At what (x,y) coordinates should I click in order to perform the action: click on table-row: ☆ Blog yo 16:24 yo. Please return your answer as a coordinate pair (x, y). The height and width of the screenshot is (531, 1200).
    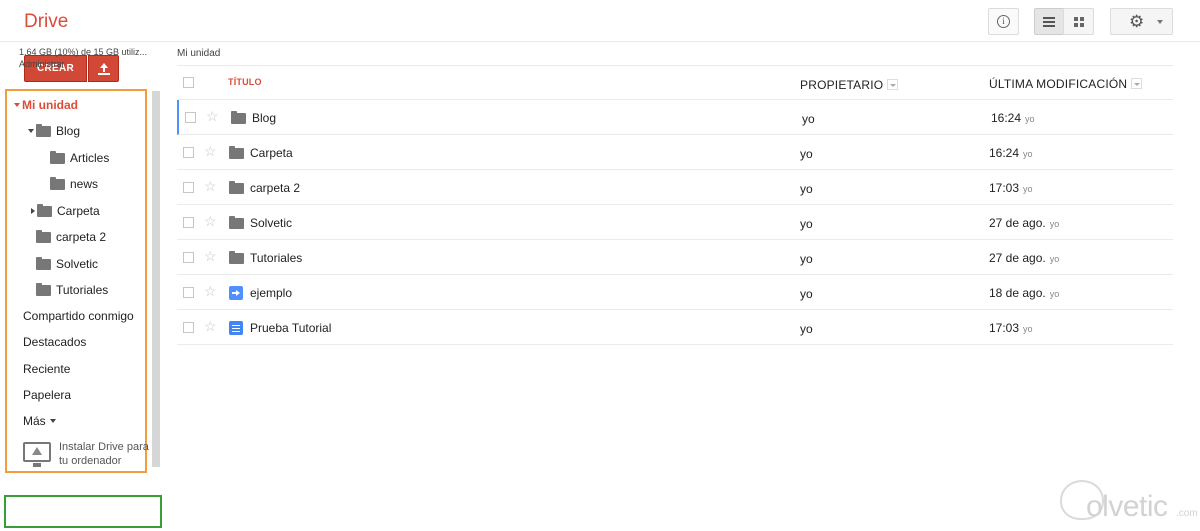
    Looking at the image, I should click on (675, 117).